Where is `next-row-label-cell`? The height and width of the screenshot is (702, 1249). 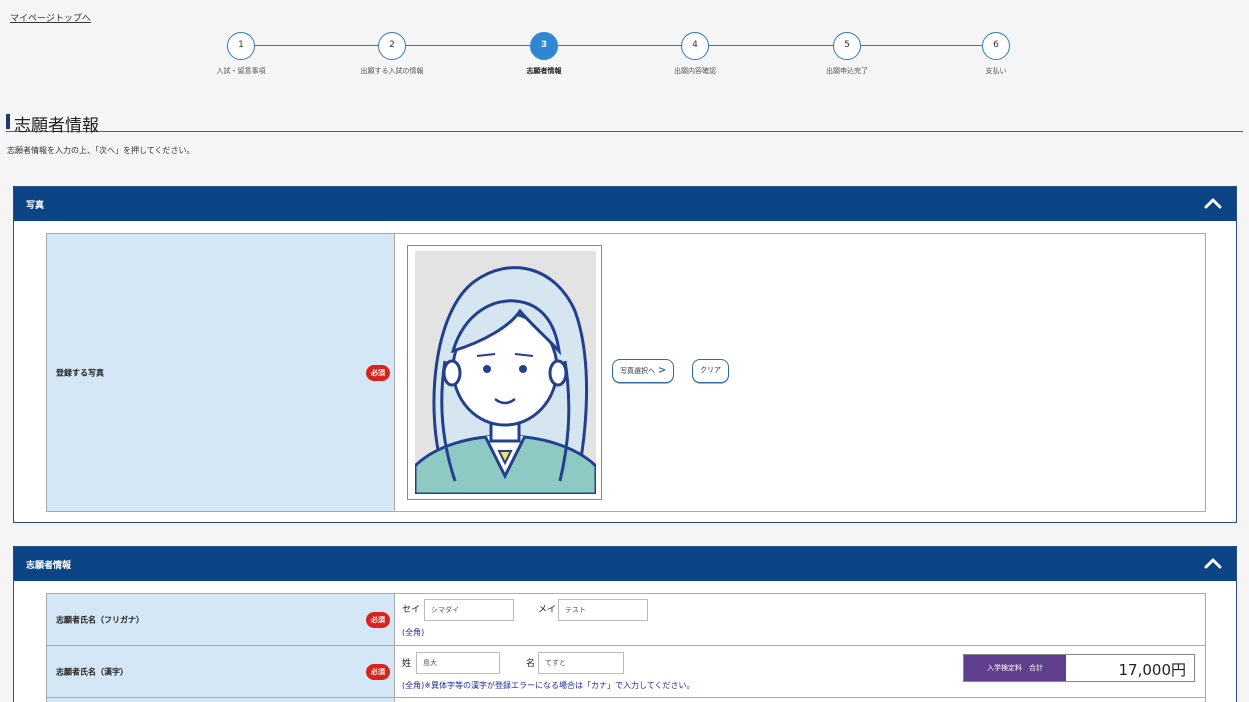 next-row-label-cell is located at coordinates (221, 700).